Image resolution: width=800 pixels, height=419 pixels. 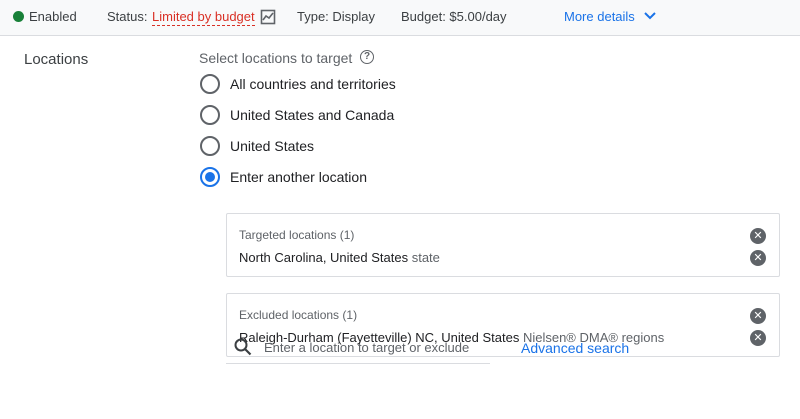 What do you see at coordinates (243, 347) in the screenshot?
I see `search-icon` at bounding box center [243, 347].